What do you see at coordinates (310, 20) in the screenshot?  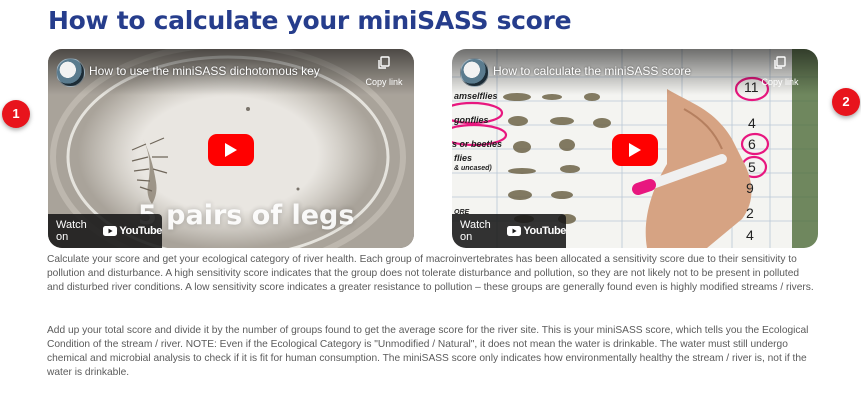 I see `page-title: How to calculate your miniSASS score` at bounding box center [310, 20].